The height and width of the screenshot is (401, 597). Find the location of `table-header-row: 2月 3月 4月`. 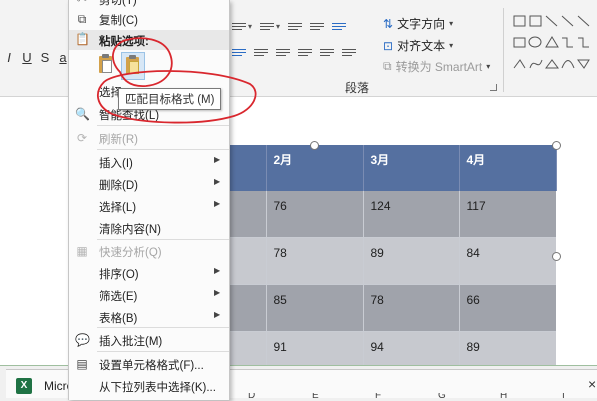

table-header-row: 2月 3月 4月 is located at coordinates (392, 168).